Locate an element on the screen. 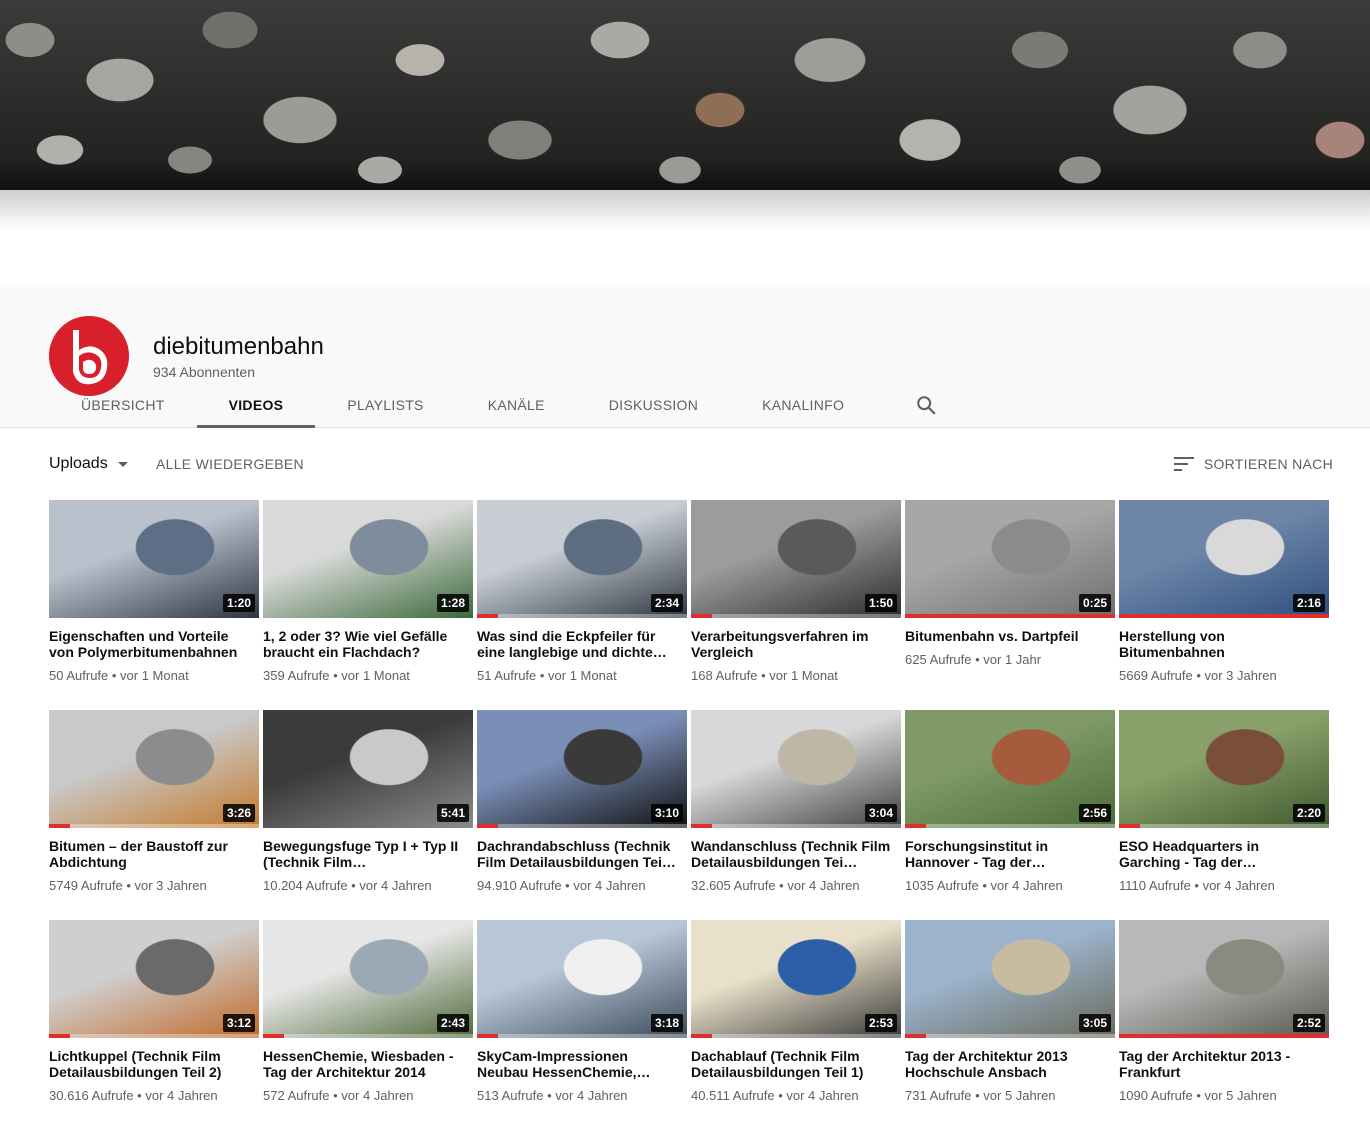 The height and width of the screenshot is (1123, 1370). video-thumbnail: 3:05 is located at coordinates (1010, 979).